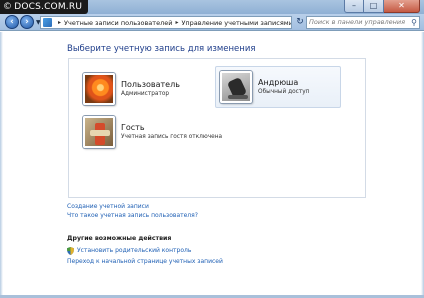 The width and height of the screenshot is (424, 298). I want to click on account-role: Учетная запись гостя отключена, so click(172, 137).